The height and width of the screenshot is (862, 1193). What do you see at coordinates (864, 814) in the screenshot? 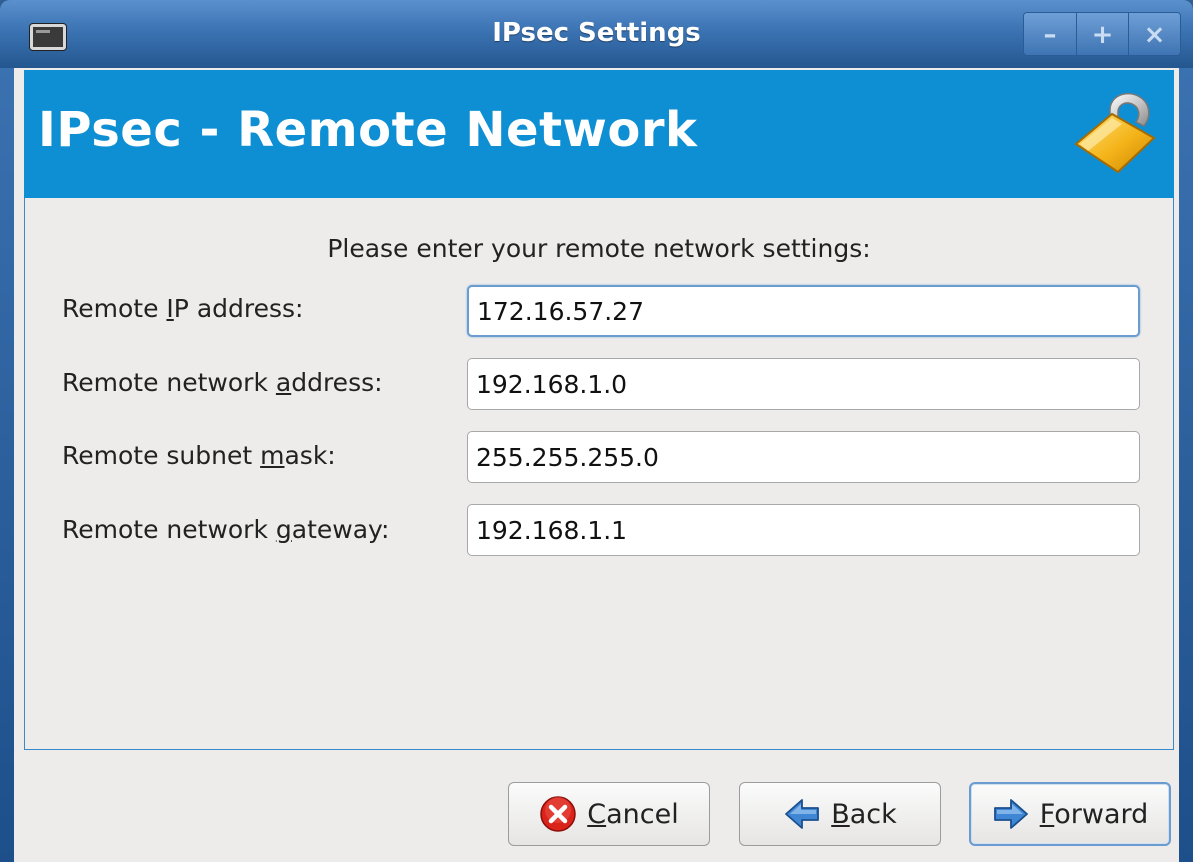
I see `back-label: Back` at bounding box center [864, 814].